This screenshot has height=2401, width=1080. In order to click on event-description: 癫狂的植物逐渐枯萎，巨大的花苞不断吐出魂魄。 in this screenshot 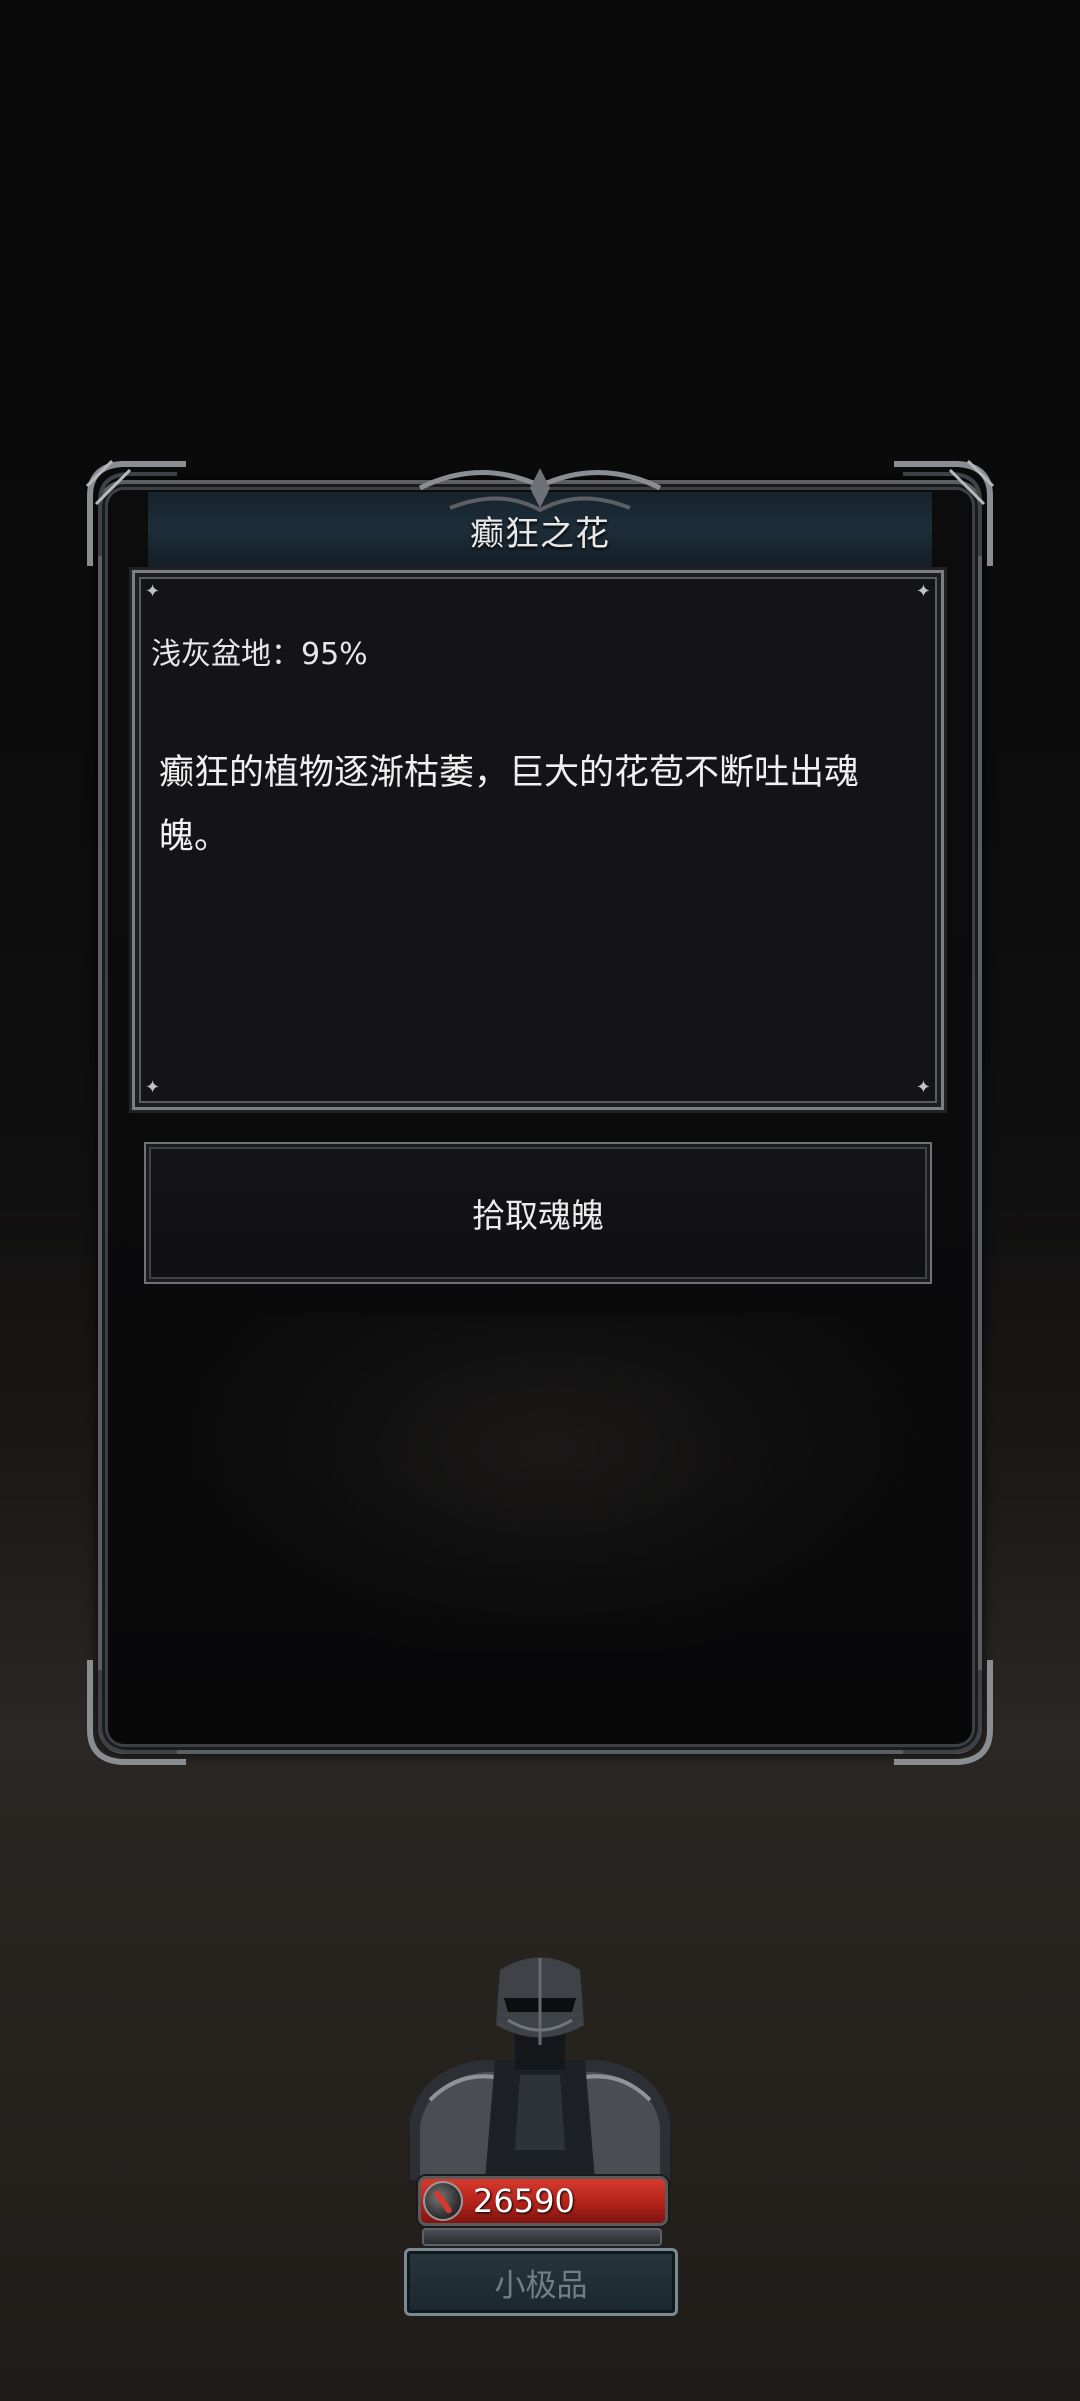, I will do `click(509, 805)`.